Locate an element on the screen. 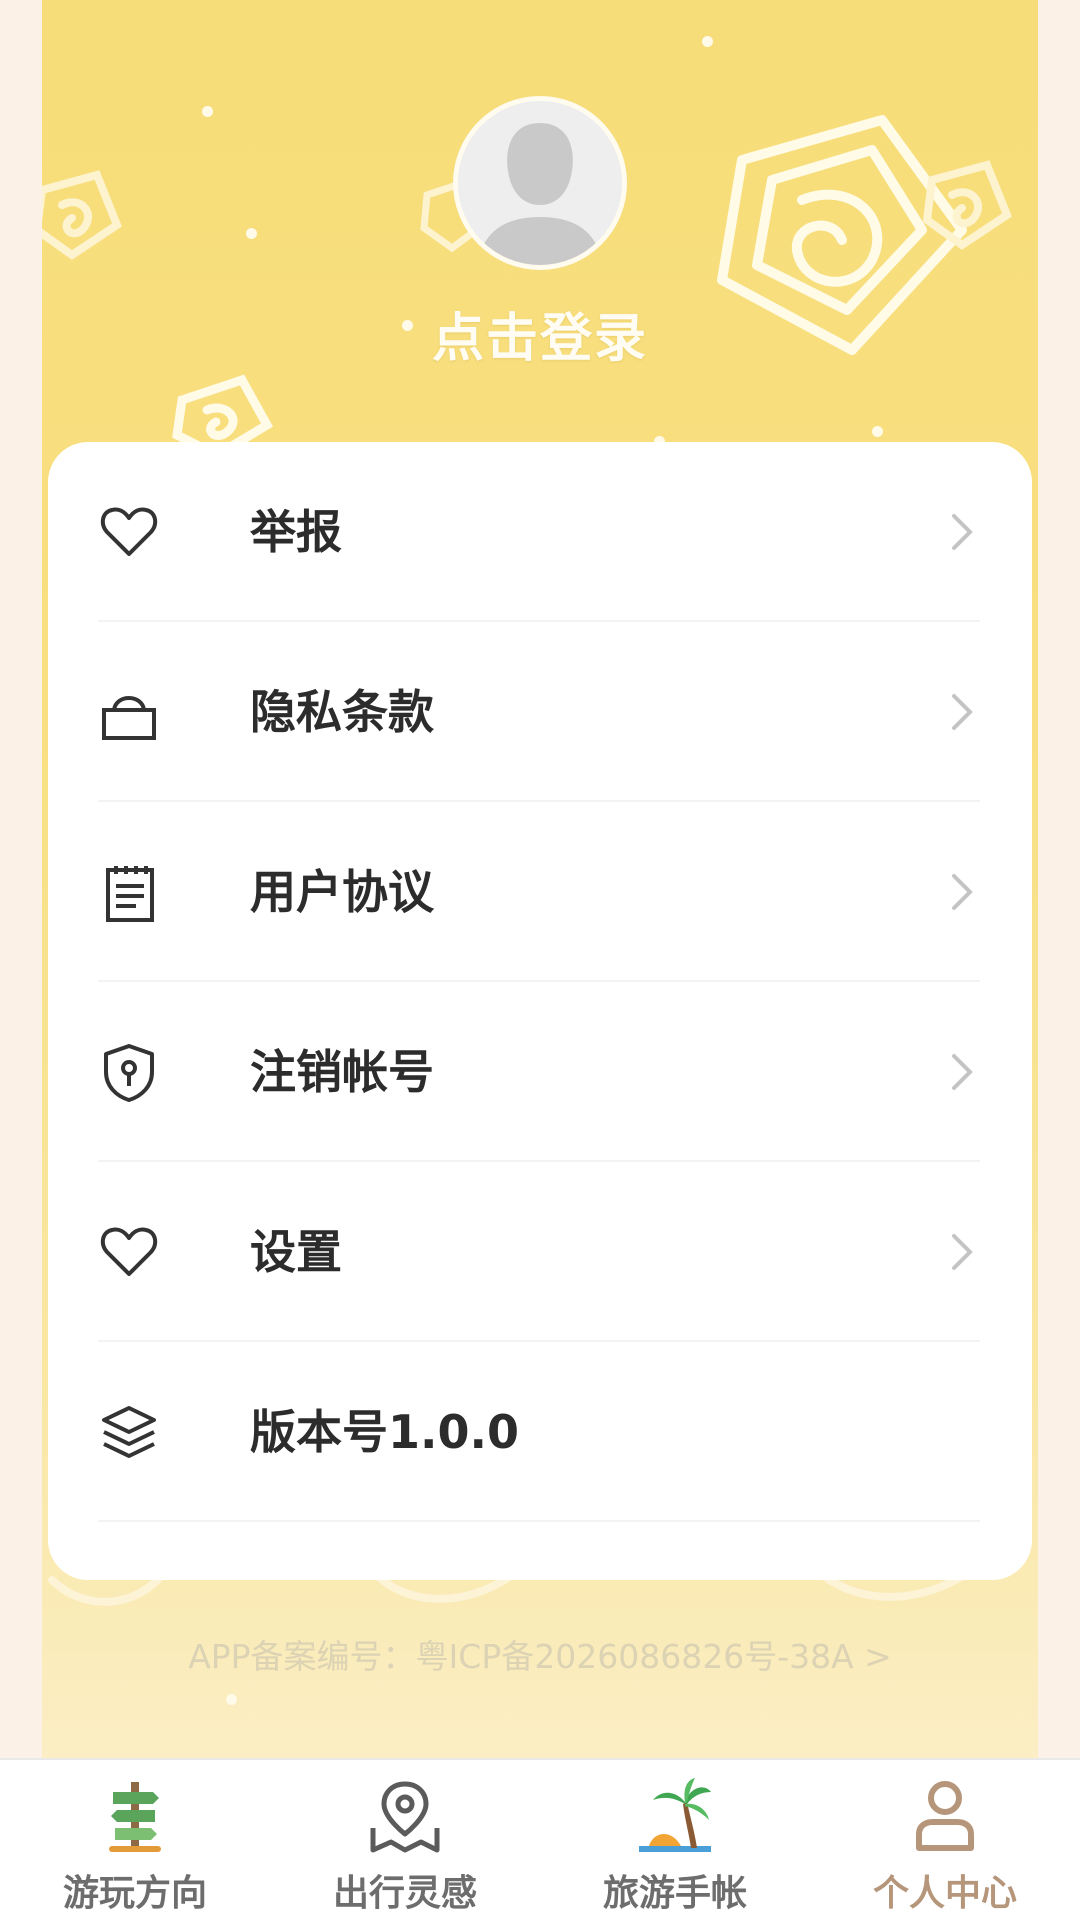  tab-play-direction: 游玩方向 is located at coordinates (135, 1840).